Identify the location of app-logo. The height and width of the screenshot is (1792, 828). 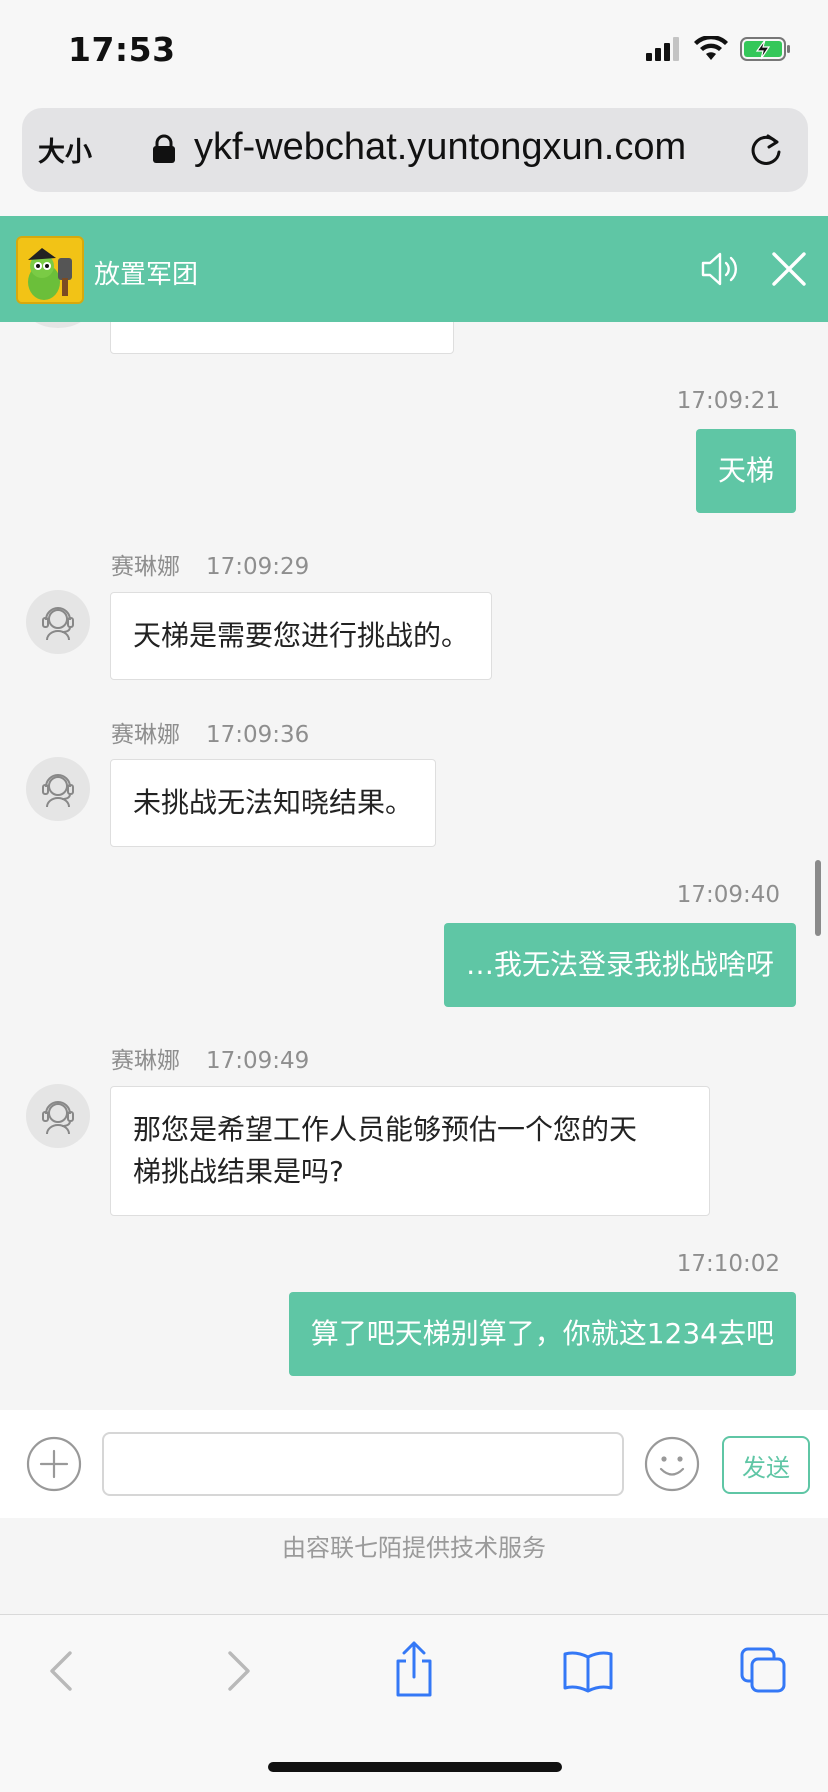
(50, 270).